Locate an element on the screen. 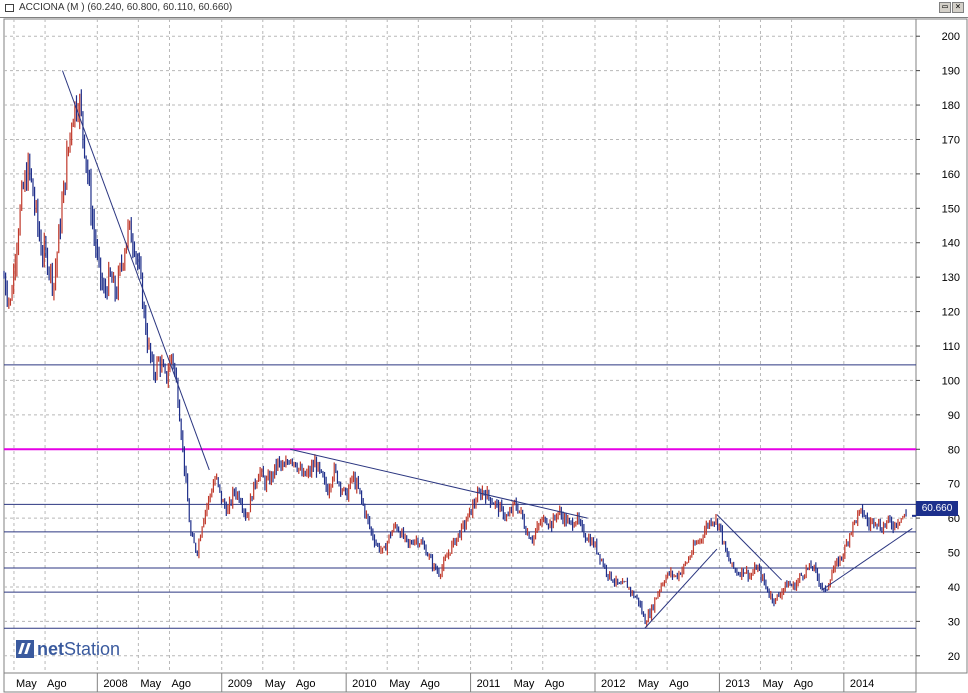  last-price-tag: 60.660 is located at coordinates (937, 508).